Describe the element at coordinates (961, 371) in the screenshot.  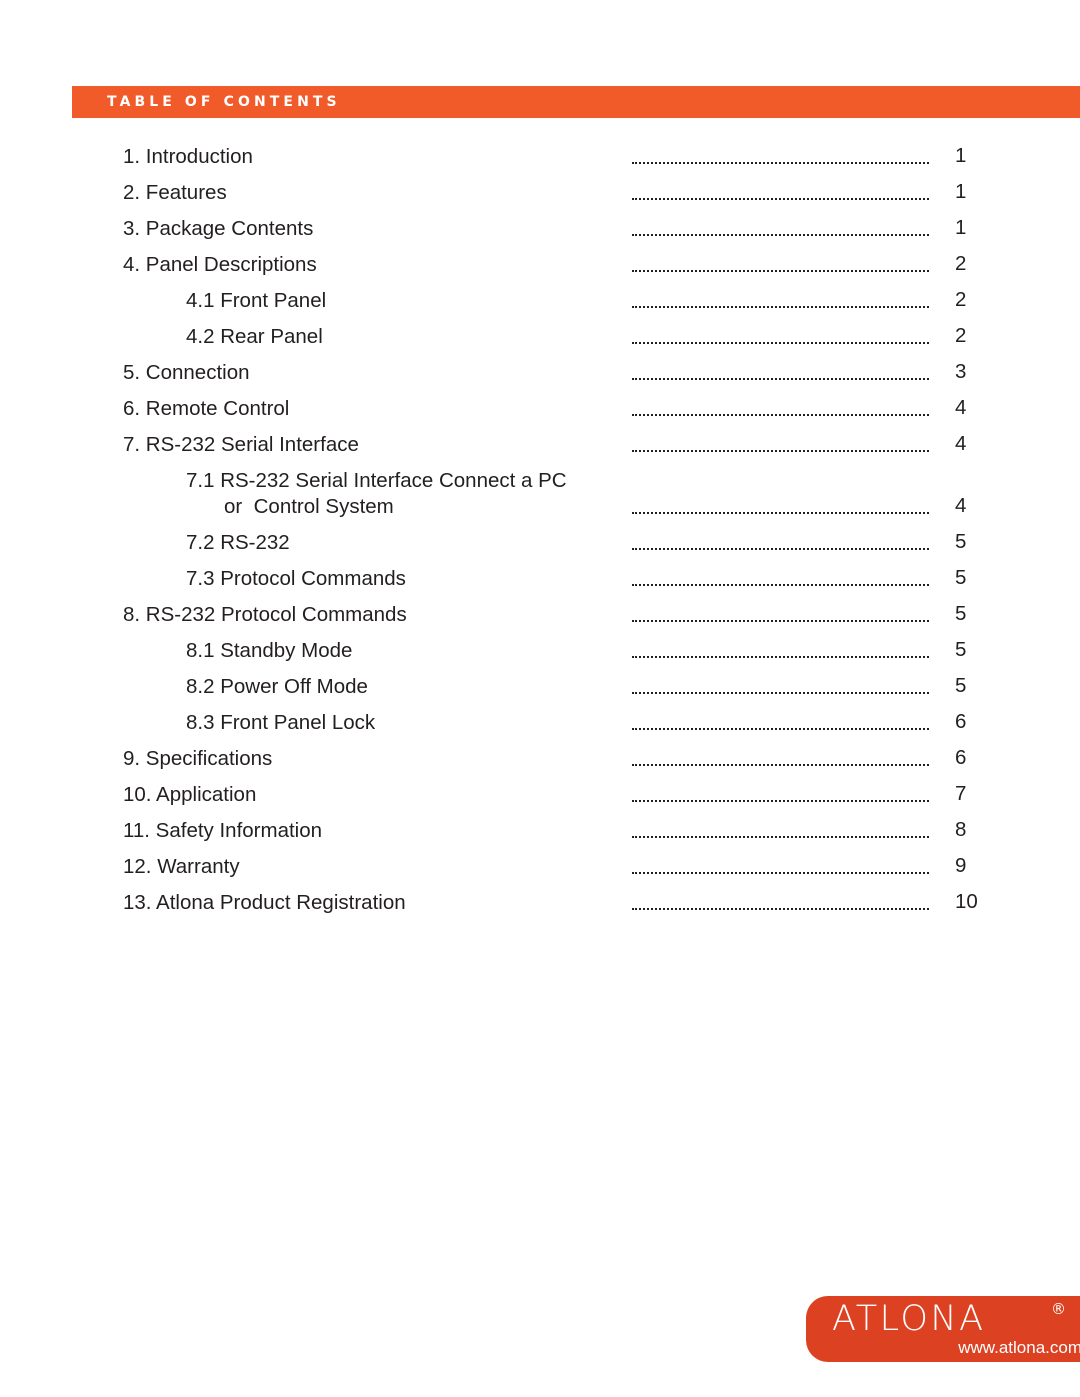
I see `toc-entry-page-number: 3` at that location.